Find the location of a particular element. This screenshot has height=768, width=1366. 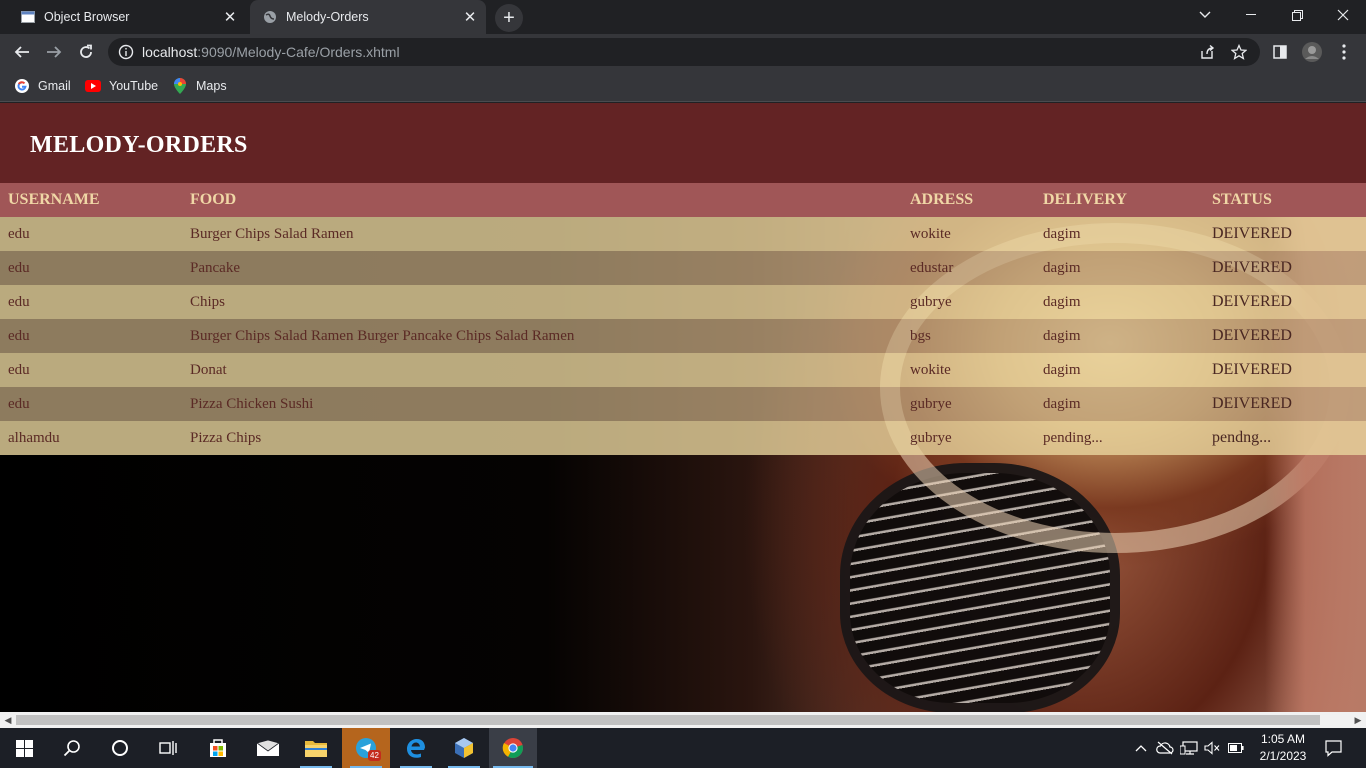

telegram-icon: 42 is located at coordinates (366, 748).